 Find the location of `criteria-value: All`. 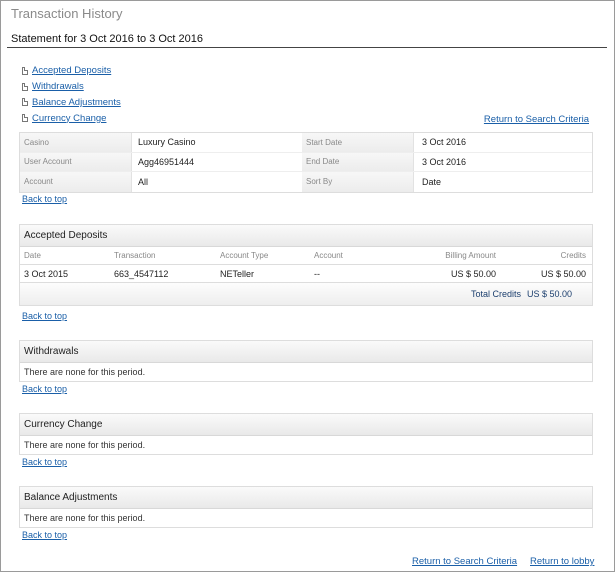

criteria-value: All is located at coordinates (143, 181).